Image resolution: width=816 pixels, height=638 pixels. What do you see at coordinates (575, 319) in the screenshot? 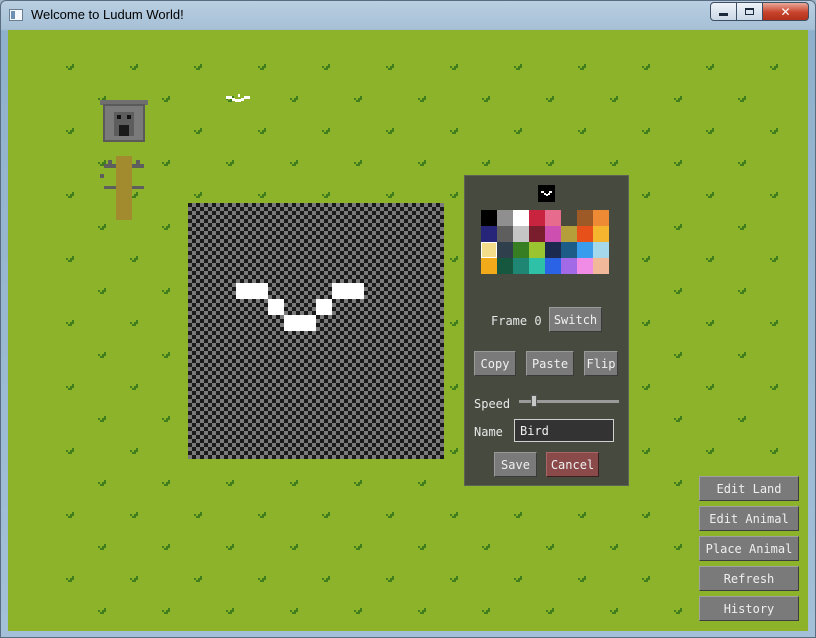
I see `switch-button: Switch` at bounding box center [575, 319].